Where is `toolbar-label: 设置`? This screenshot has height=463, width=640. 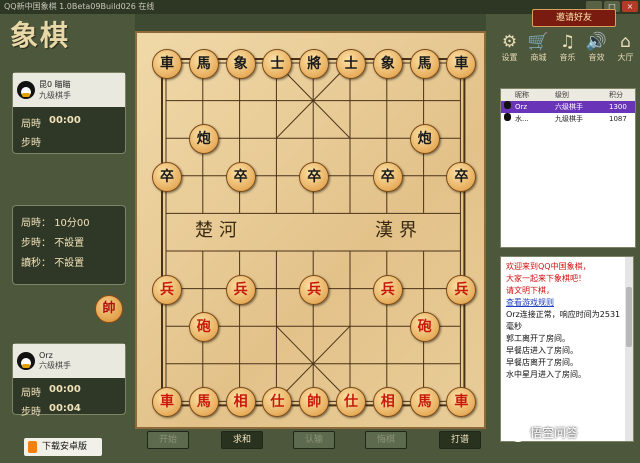
toolbar-label: 设置 is located at coordinates (509, 57).